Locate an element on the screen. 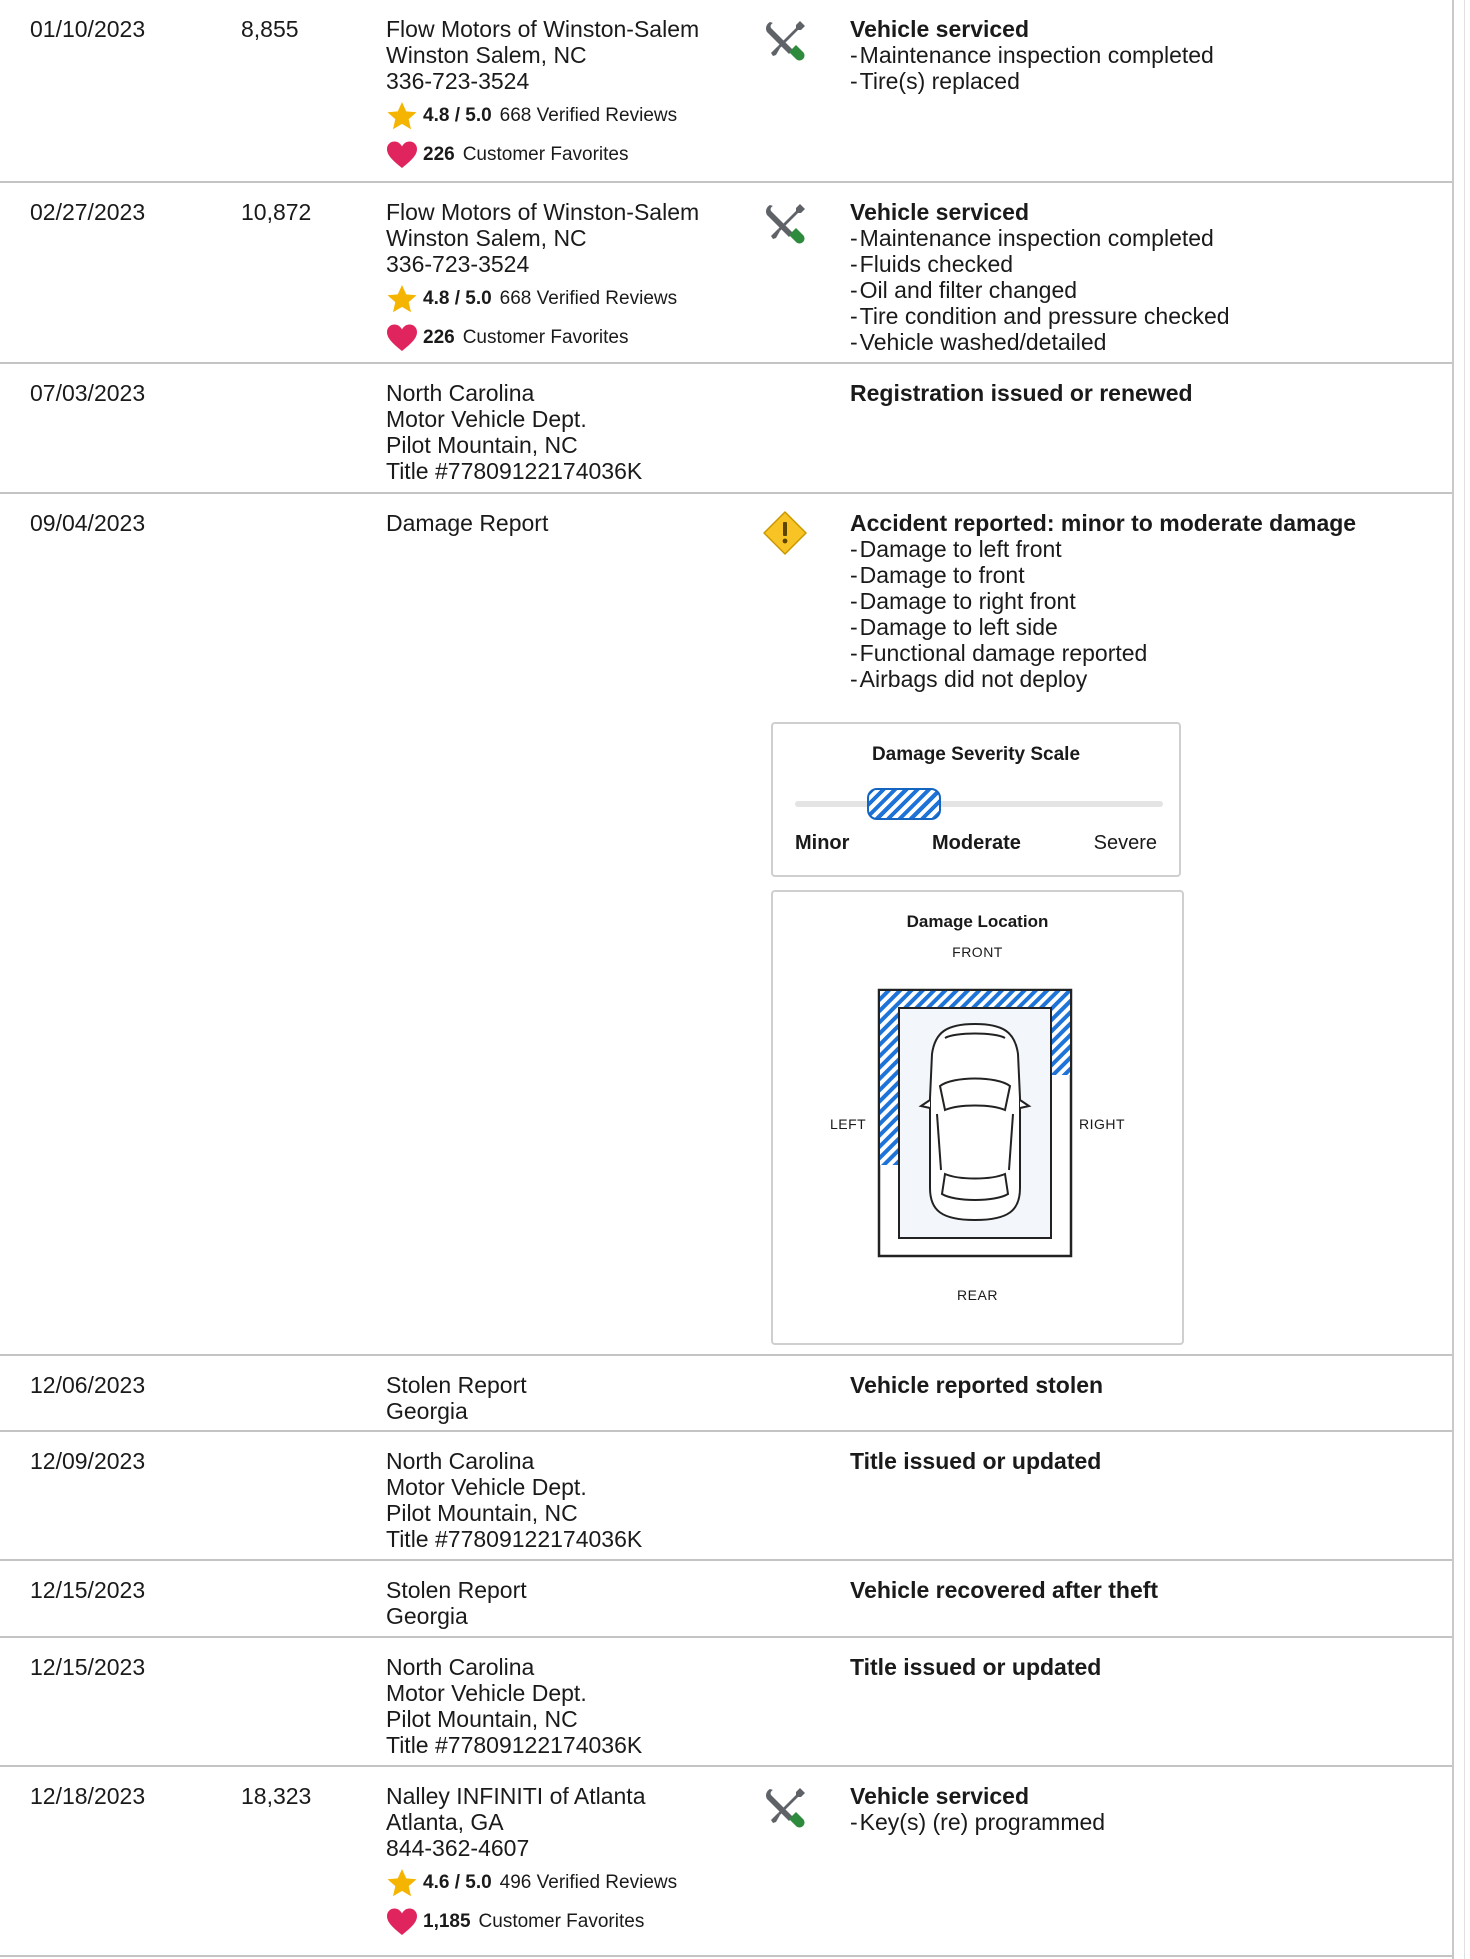  label-rear: REAR is located at coordinates (977, 1295).